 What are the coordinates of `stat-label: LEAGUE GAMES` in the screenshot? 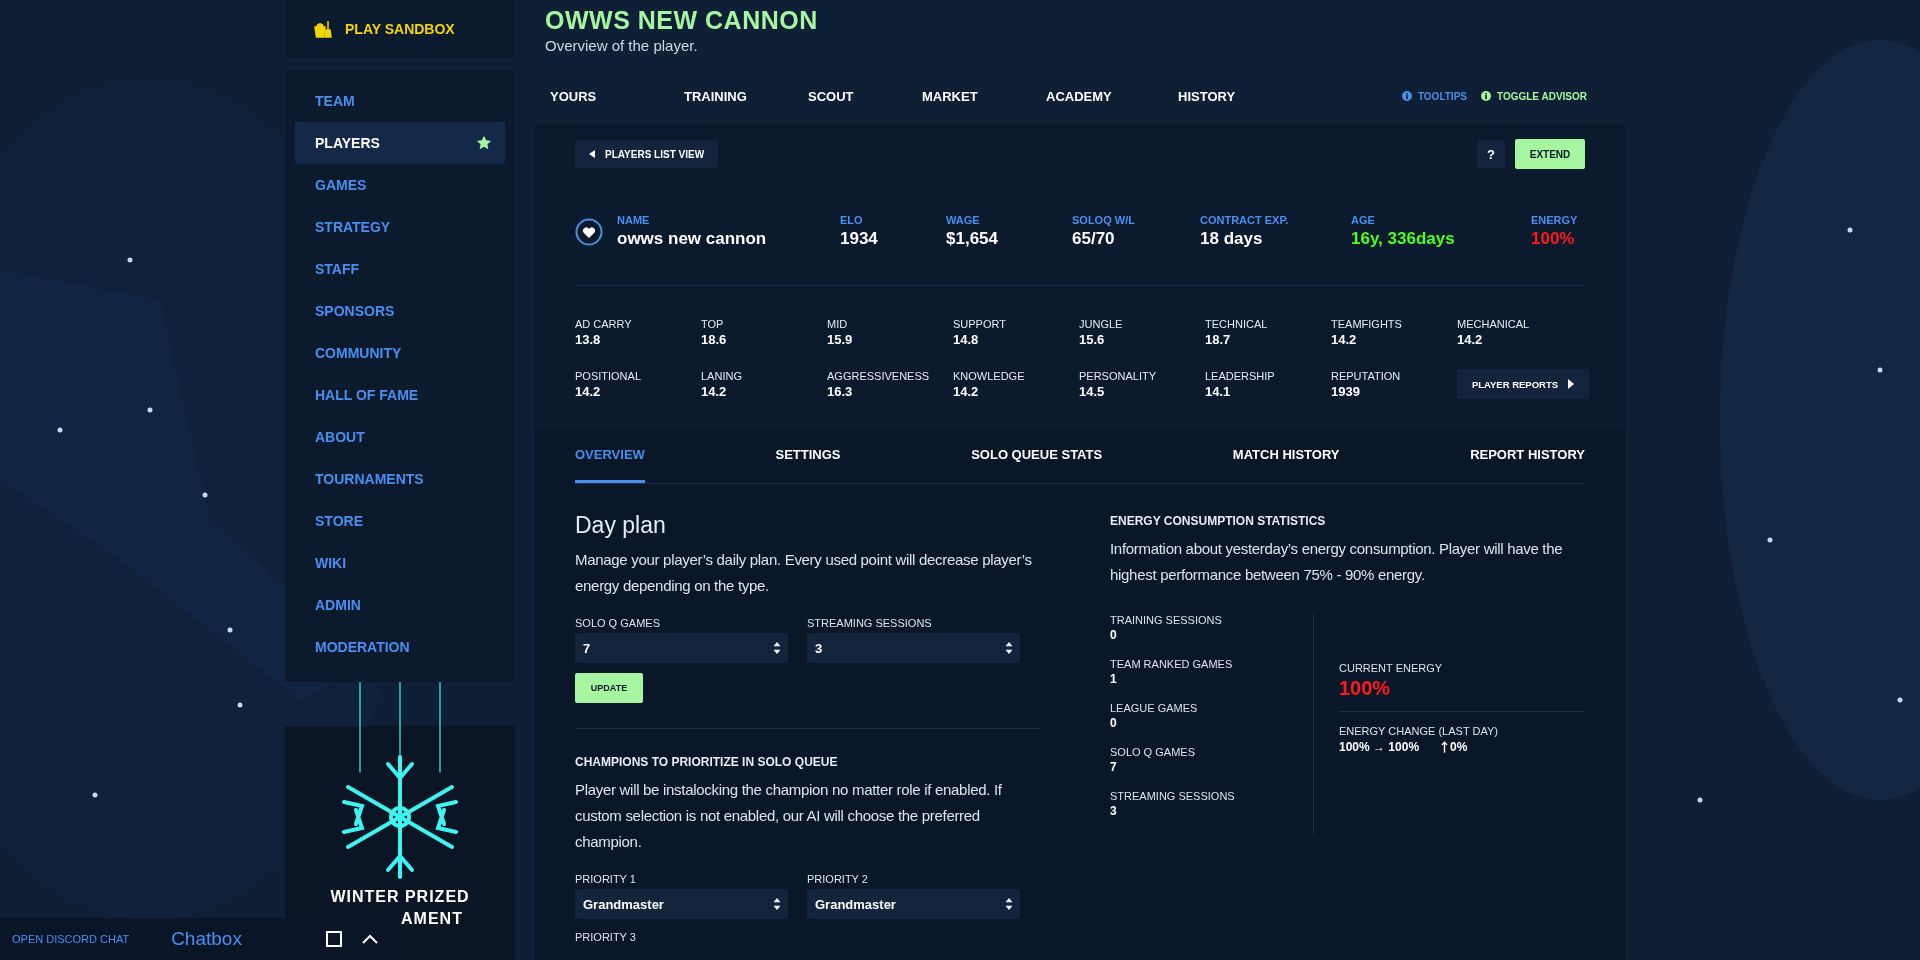 It's located at (1154, 708).